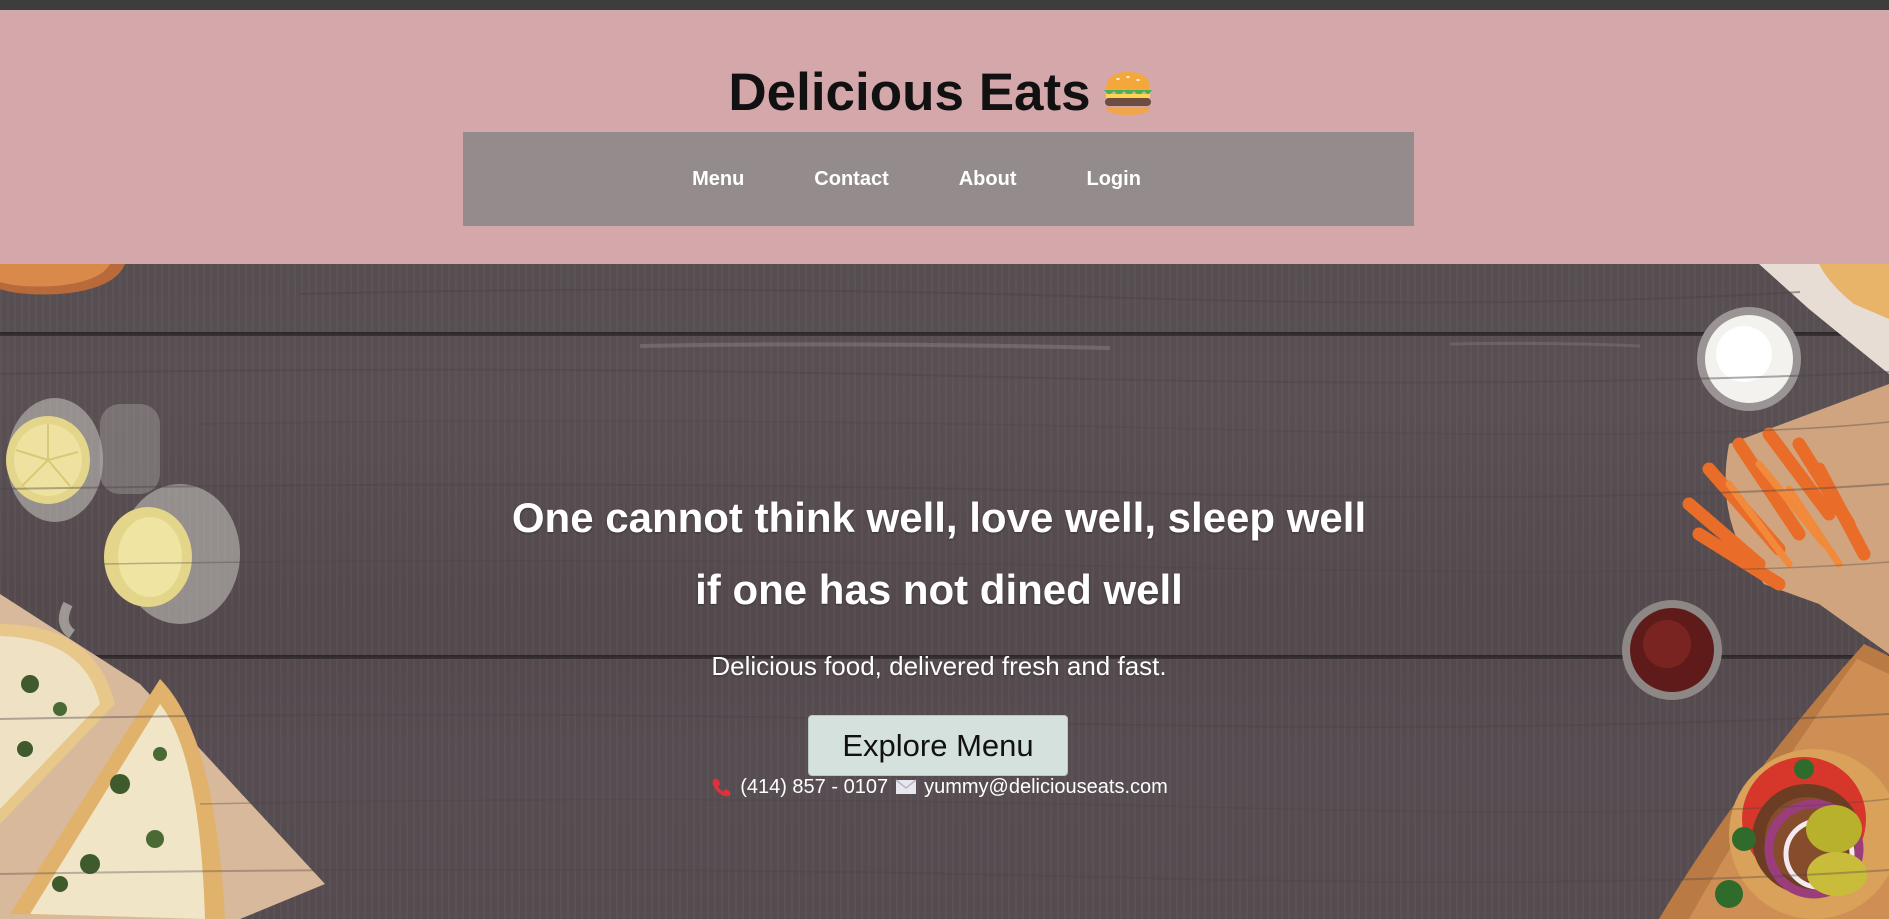  What do you see at coordinates (988, 179) in the screenshot?
I see `nav-item-about: About` at bounding box center [988, 179].